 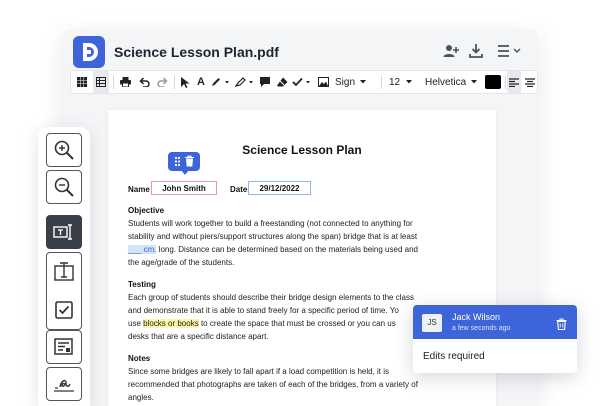 What do you see at coordinates (510, 51) in the screenshot?
I see `menu-icon` at bounding box center [510, 51].